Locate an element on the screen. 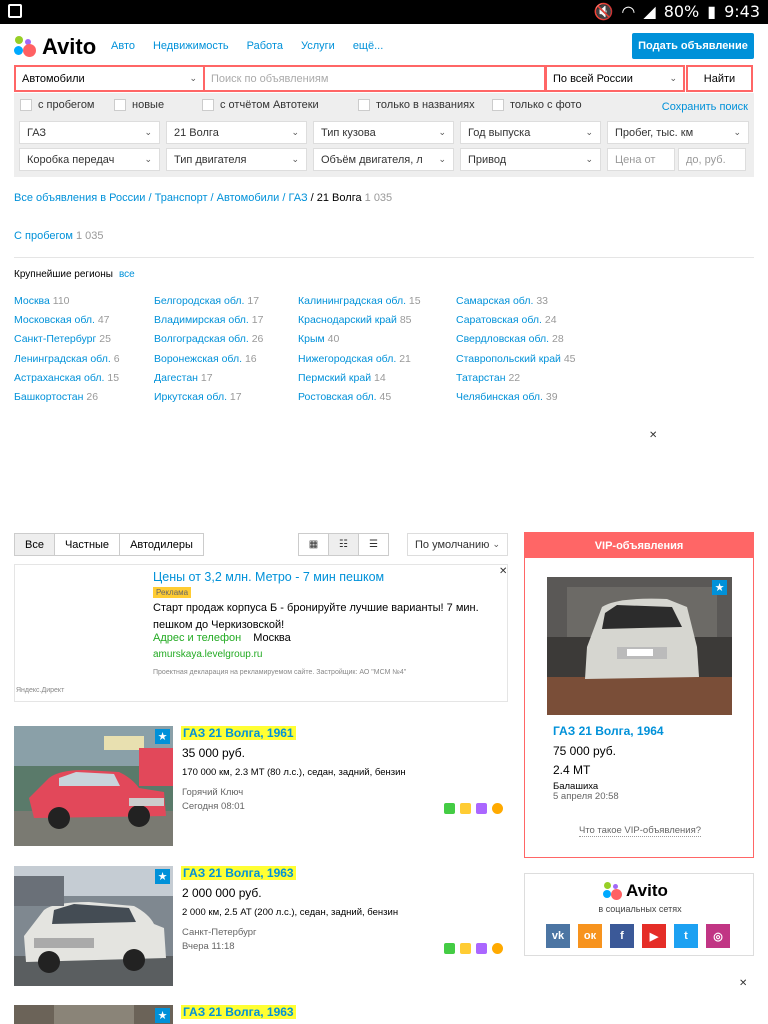  logo-text: Avito is located at coordinates (69, 46).